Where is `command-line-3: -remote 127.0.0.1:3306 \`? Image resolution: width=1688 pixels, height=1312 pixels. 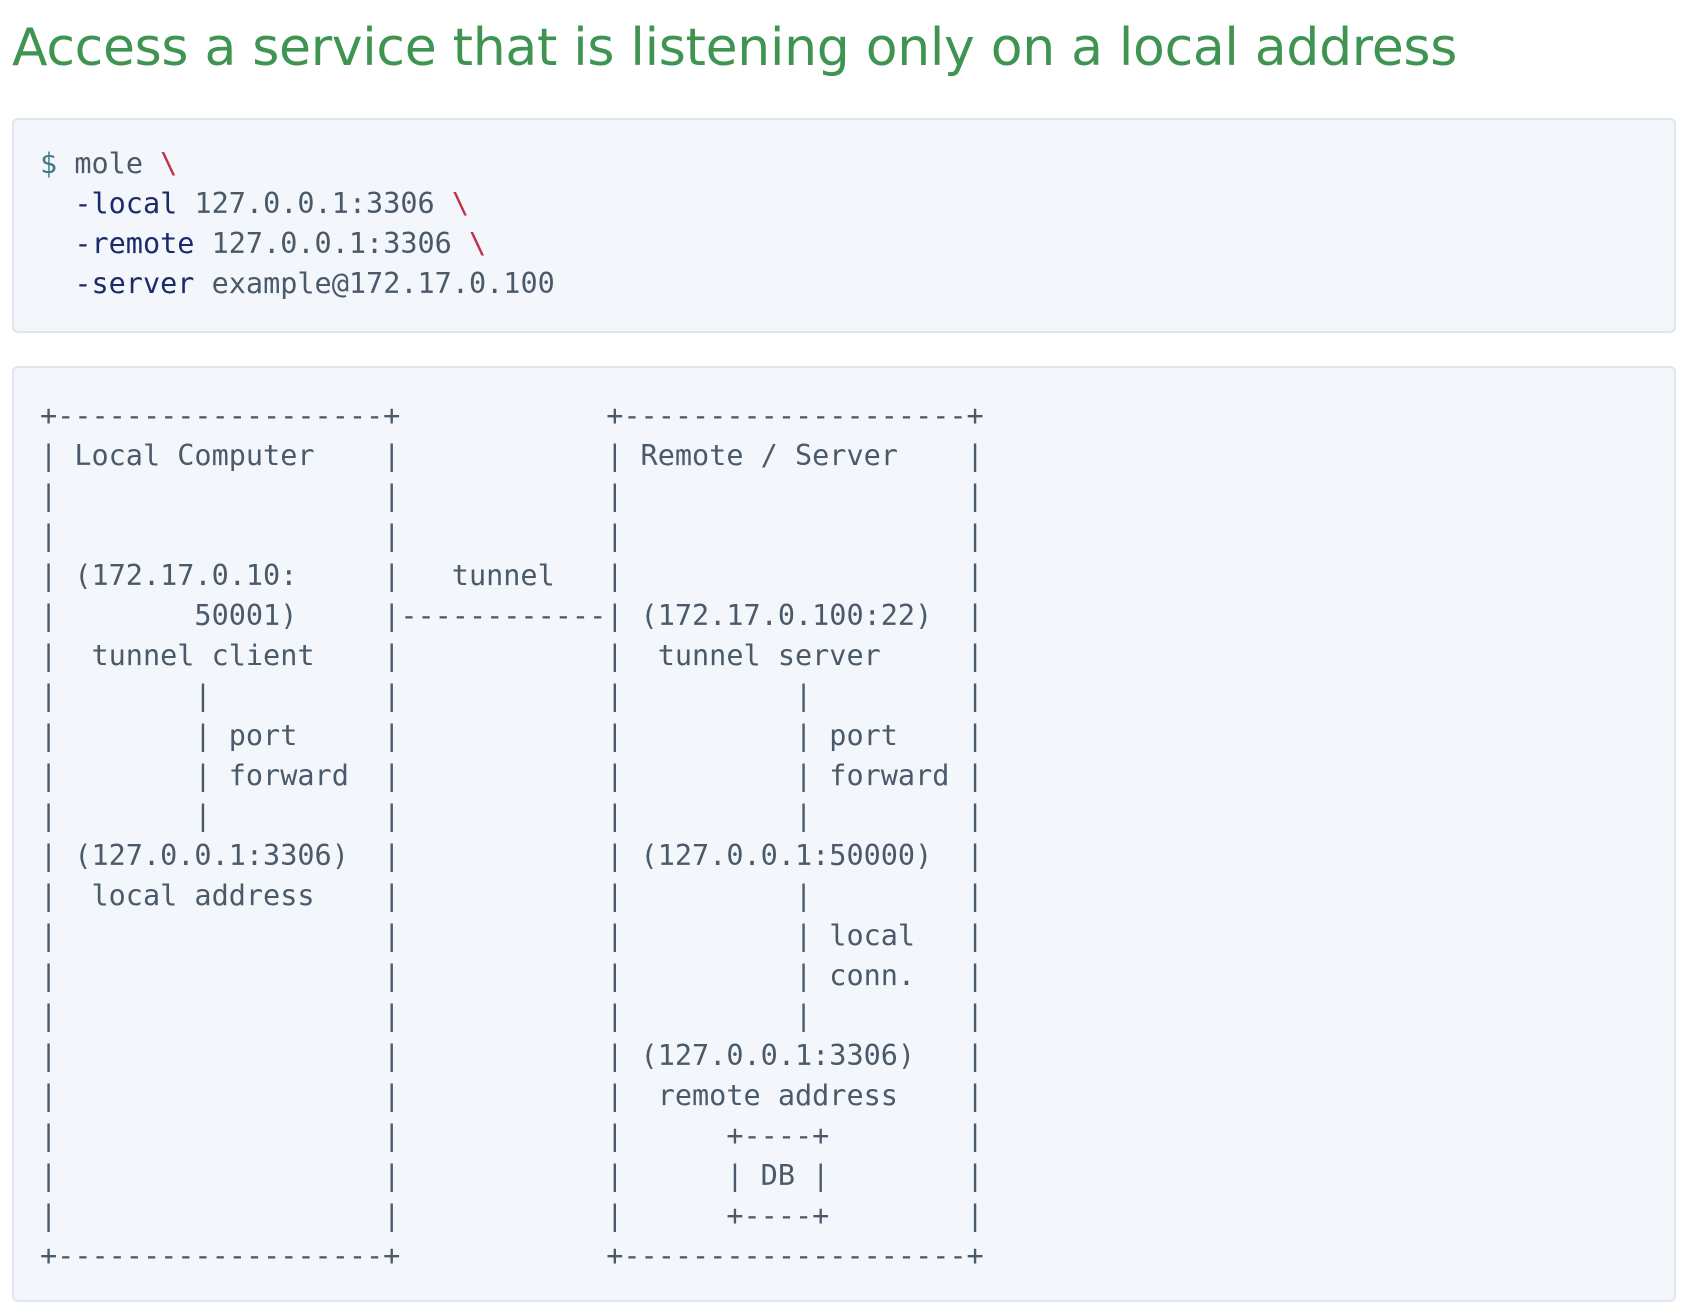
command-line-3: -remote 127.0.0.1:3306 \ is located at coordinates (857, 244).